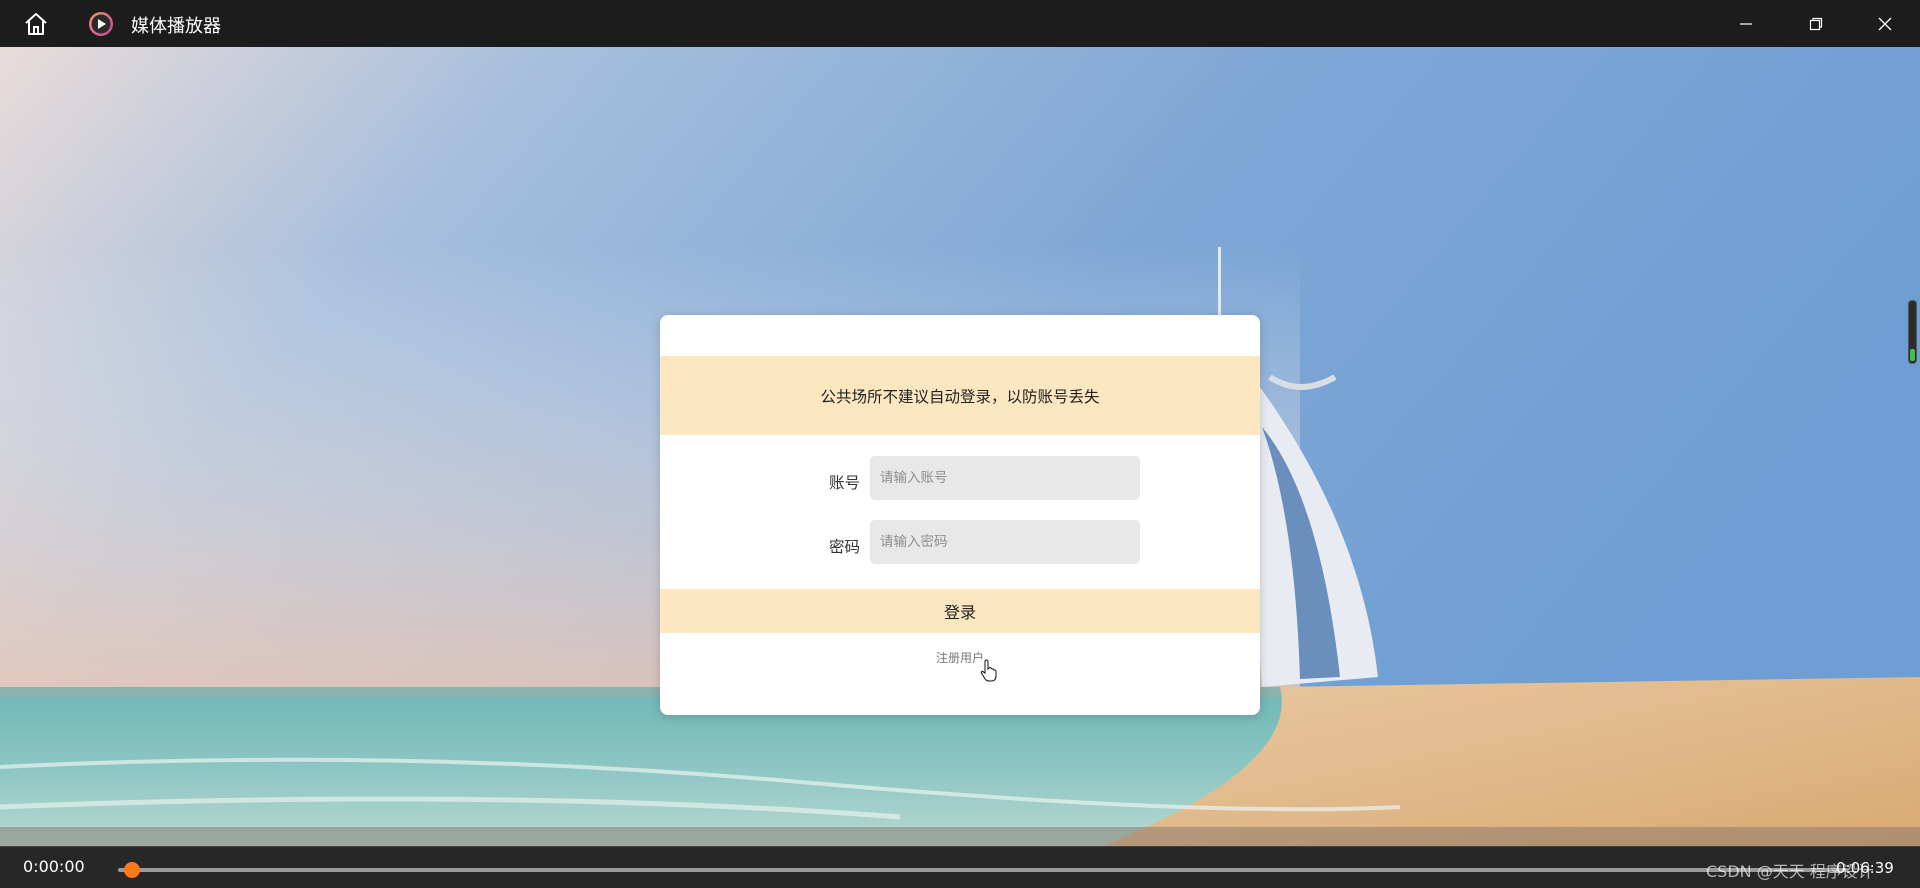 The image size is (1920, 888). Describe the element at coordinates (960, 611) in the screenshot. I see `login-button: 登录` at that location.